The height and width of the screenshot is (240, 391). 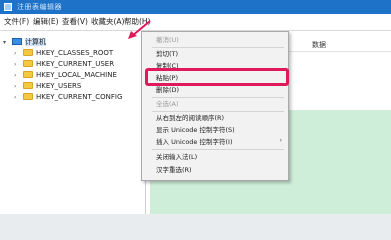 What do you see at coordinates (39, 7) in the screenshot?
I see `window-title: 注册表编辑器` at bounding box center [39, 7].